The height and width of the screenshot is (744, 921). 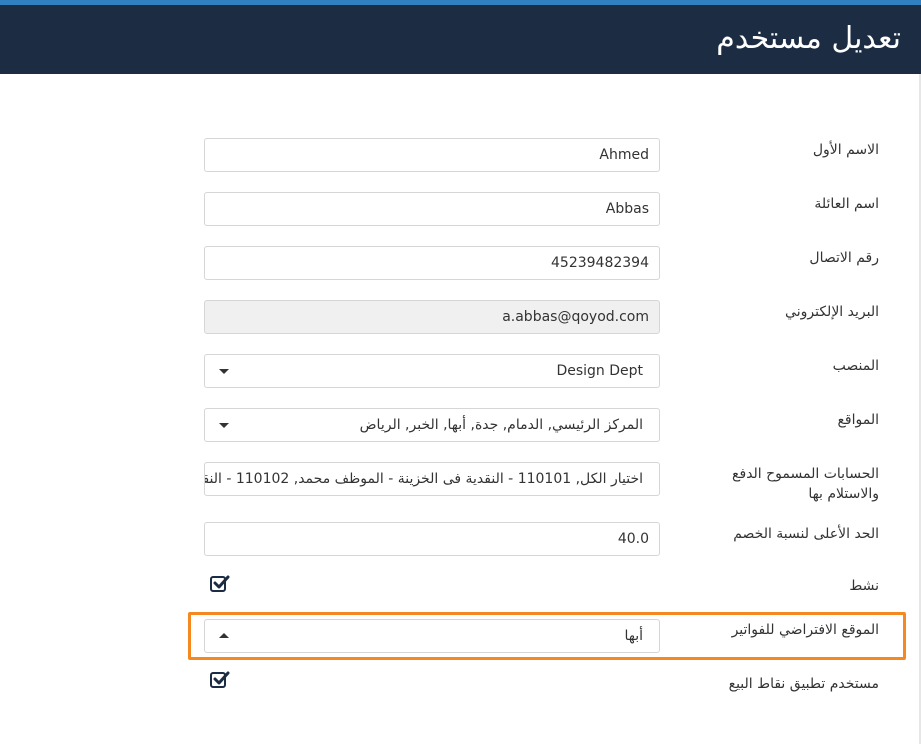 I want to click on first-name-label: الاسم الأول, so click(x=845, y=150).